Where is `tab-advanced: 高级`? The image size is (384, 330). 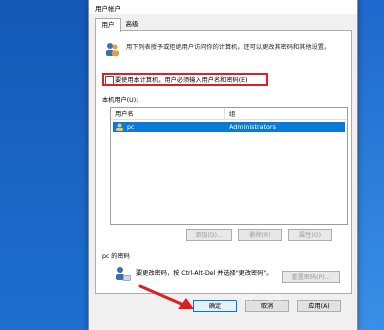
tab-advanced: 高级 is located at coordinates (132, 24).